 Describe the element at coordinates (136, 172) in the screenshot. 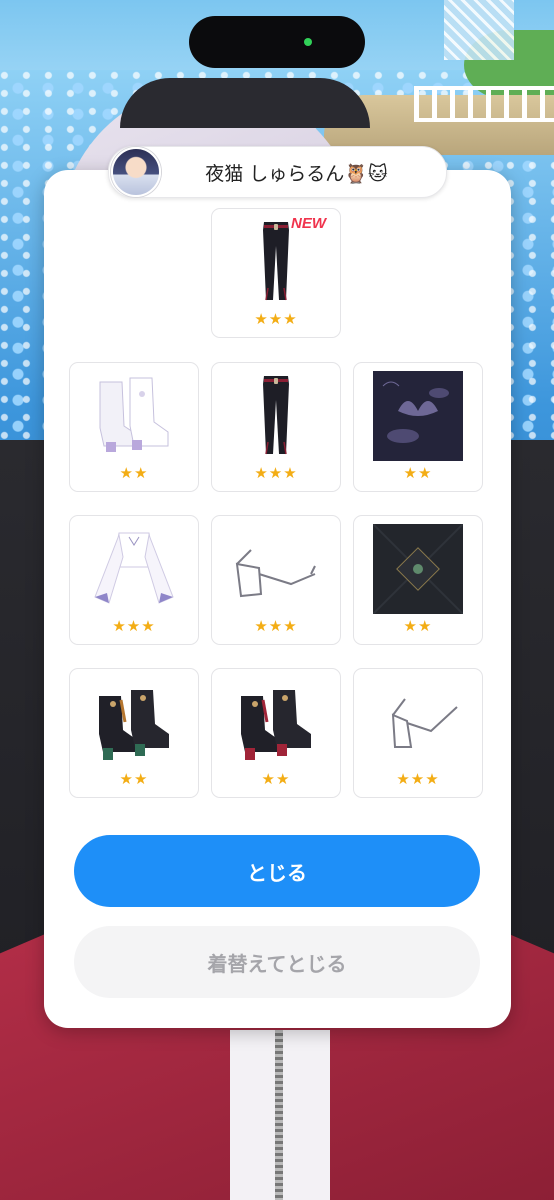

I see `sender-avatar` at that location.